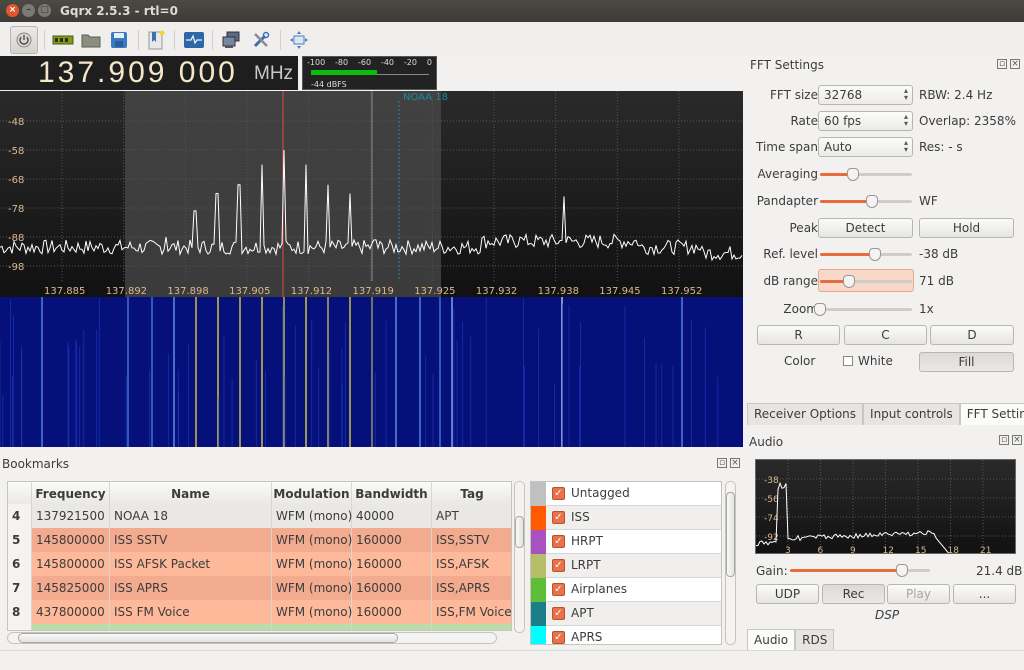 The width and height of the screenshot is (1024, 670). Describe the element at coordinates (429, 62) in the screenshot. I see `meter-tick: 0` at that location.